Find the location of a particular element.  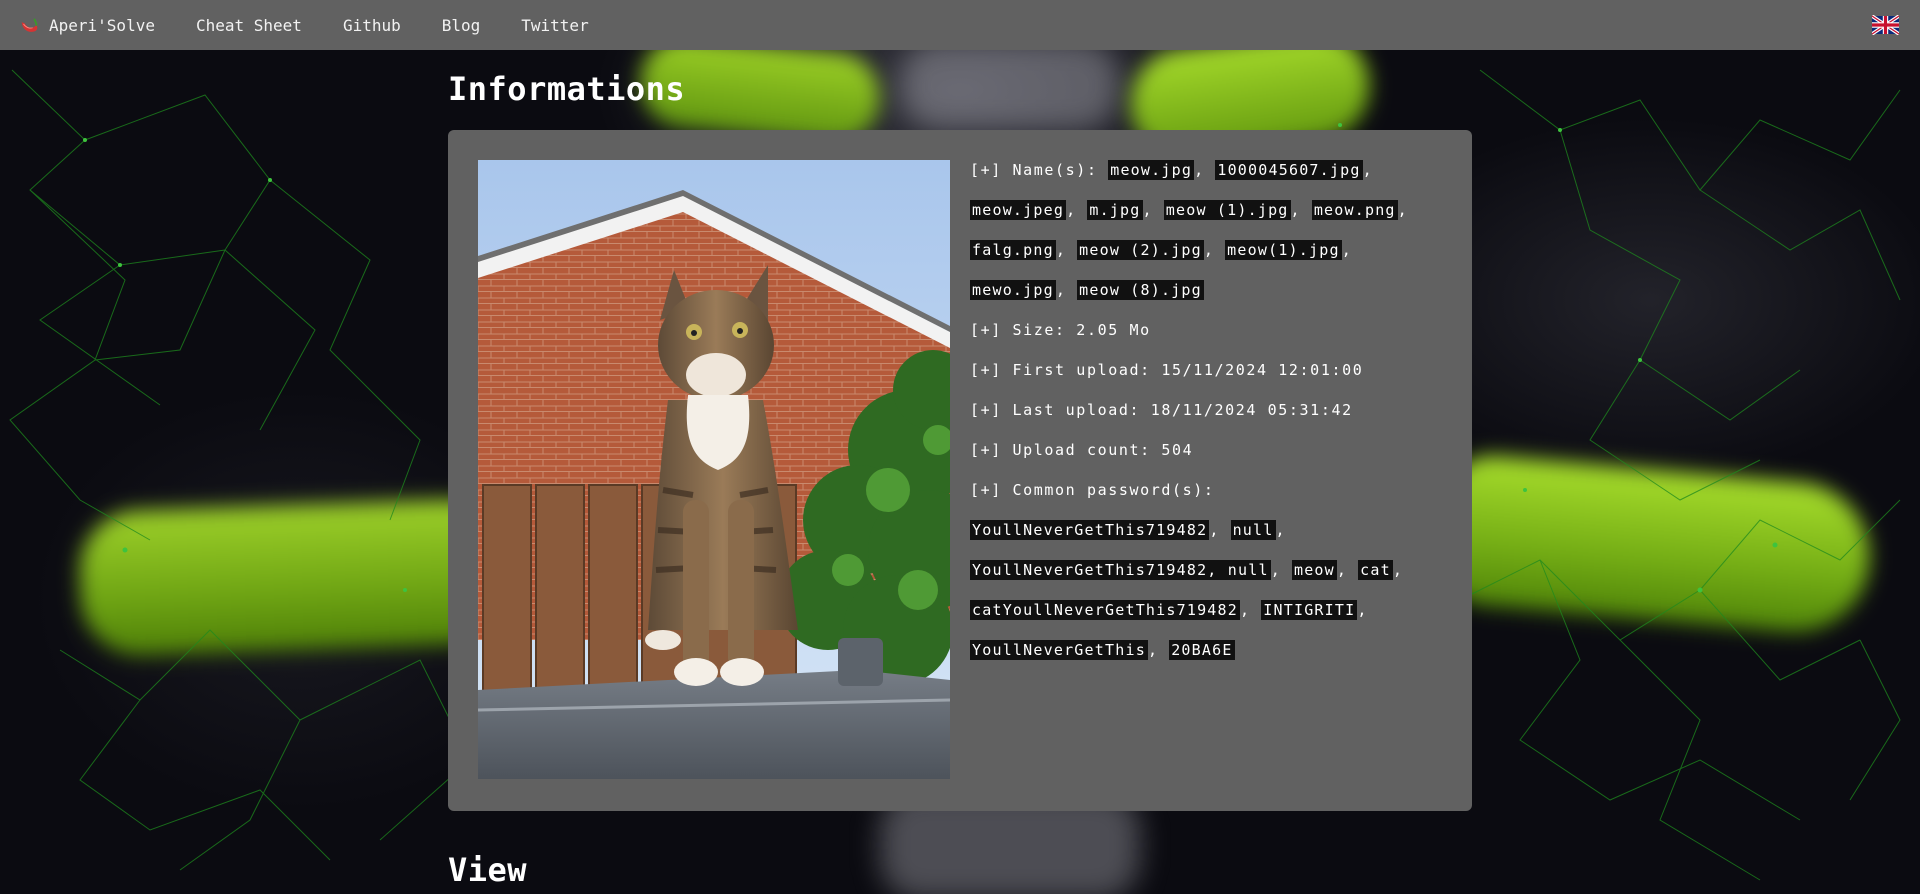

file-name-chip: meow.jpeg is located at coordinates (1018, 210).